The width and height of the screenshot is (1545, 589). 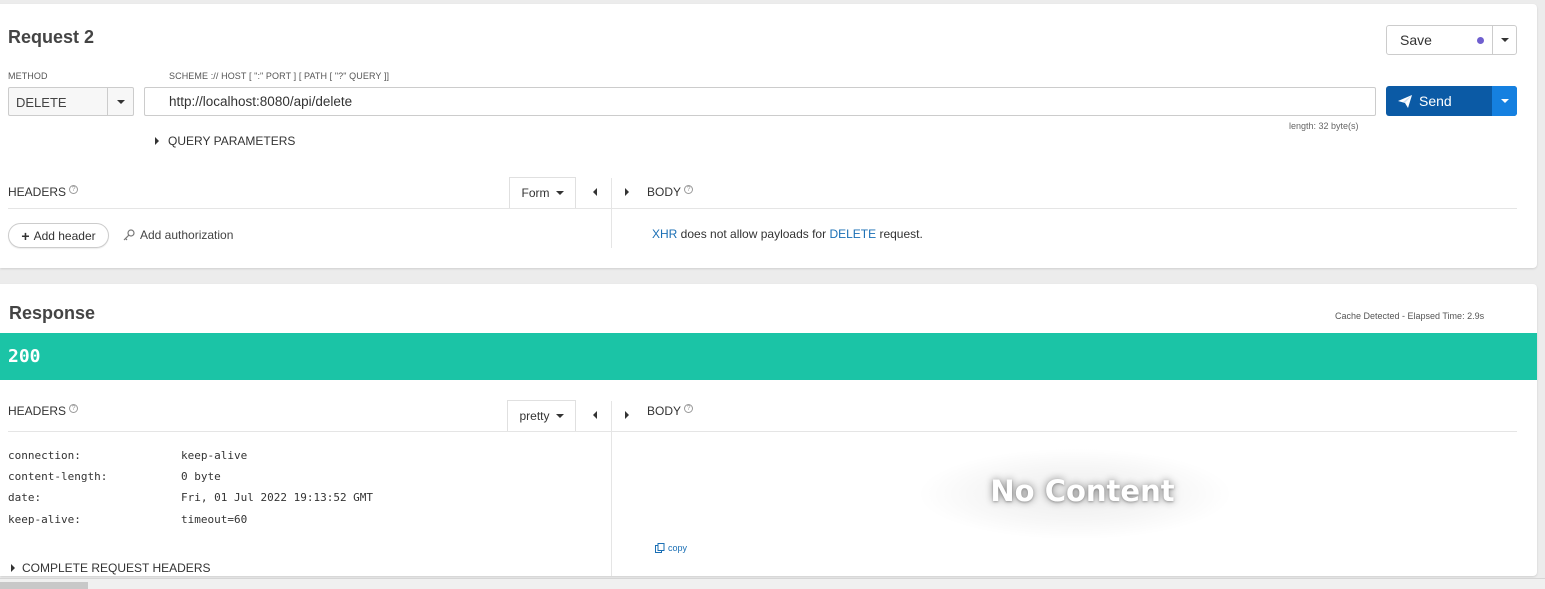 I want to click on form-label: Form, so click(x=535, y=193).